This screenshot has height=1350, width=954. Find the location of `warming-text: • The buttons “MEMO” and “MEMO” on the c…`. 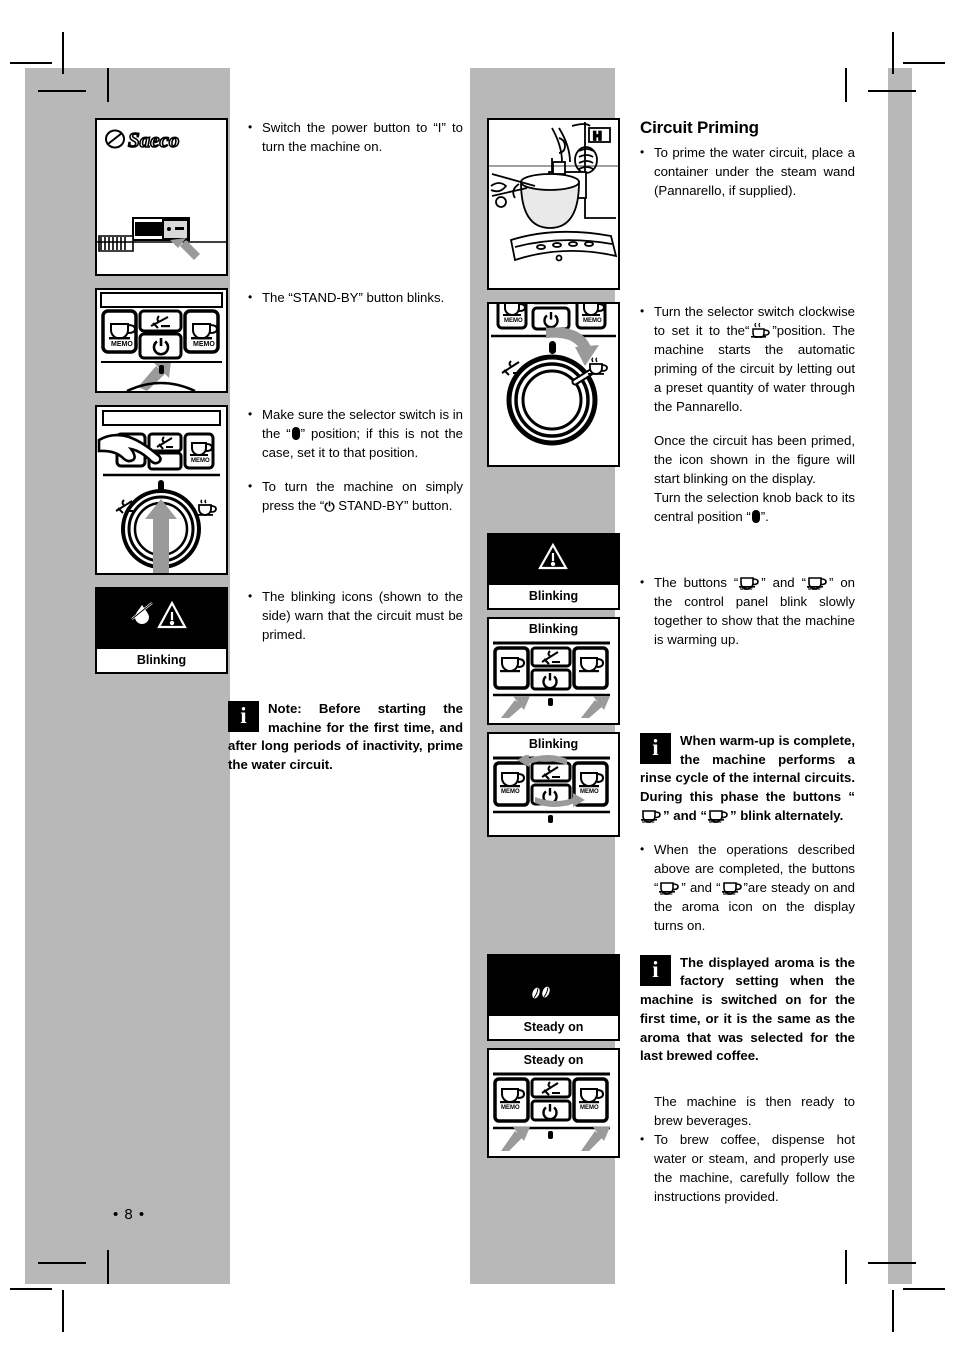

warming-text: • The buttons “MEMO” and “MEMO” on the c… is located at coordinates (737, 591).